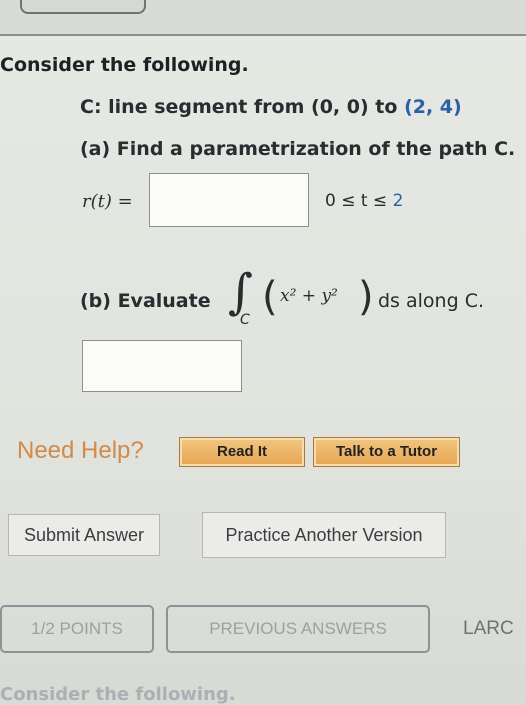  Describe the element at coordinates (83, 7) in the screenshot. I see `top-tab` at that location.